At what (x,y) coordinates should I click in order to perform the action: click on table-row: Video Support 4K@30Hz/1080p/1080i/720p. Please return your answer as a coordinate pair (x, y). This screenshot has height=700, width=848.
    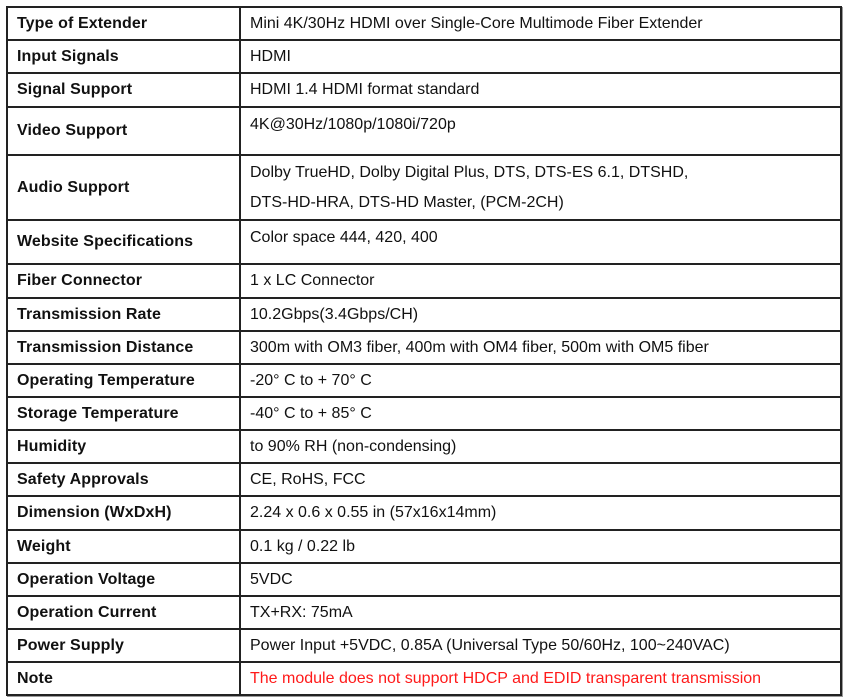
    Looking at the image, I should click on (424, 131).